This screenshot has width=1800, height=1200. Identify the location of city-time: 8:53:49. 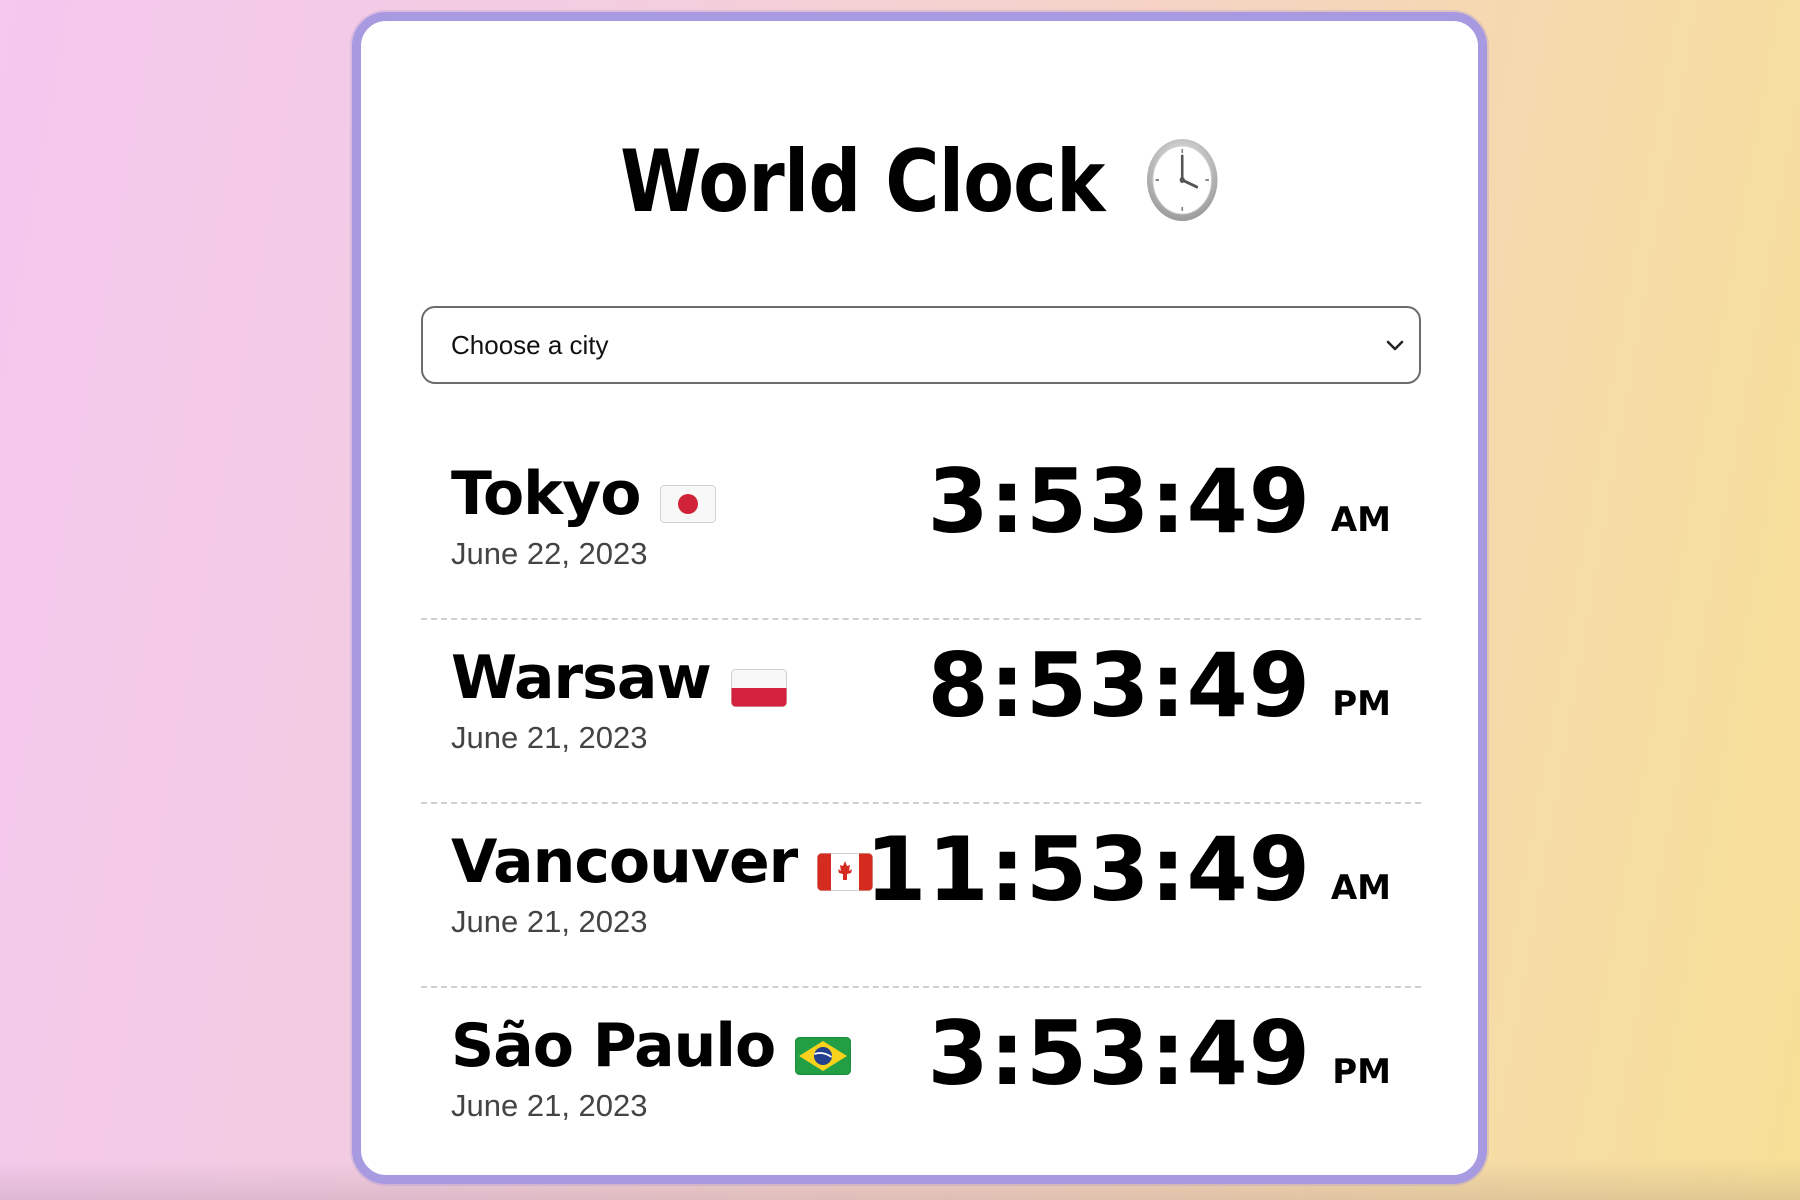
(1119, 685).